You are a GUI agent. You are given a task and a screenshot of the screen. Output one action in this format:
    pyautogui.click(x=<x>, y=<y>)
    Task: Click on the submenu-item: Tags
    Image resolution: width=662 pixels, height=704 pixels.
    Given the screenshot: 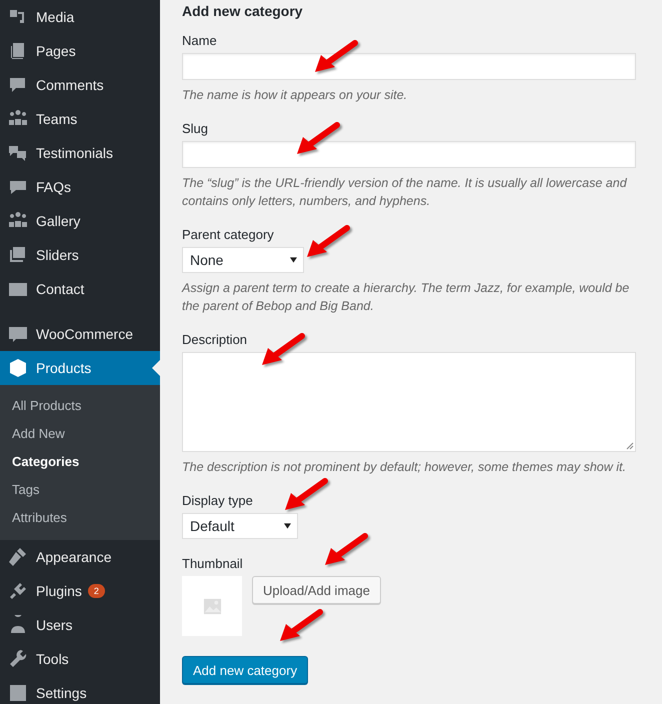 What is the action you would take?
    pyautogui.click(x=80, y=490)
    